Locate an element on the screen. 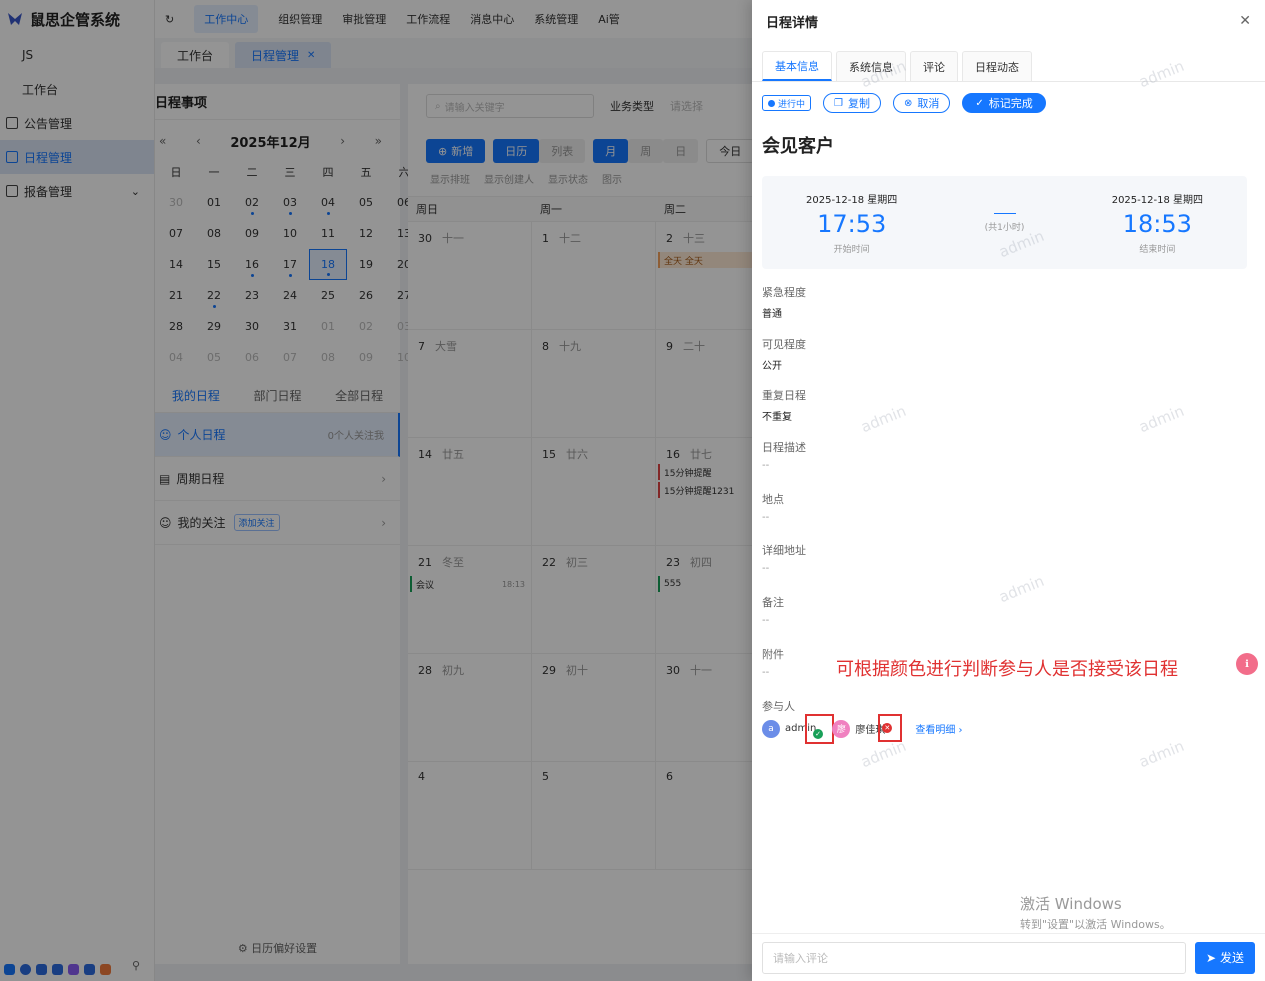  send-button: ➤ 发送 is located at coordinates (1225, 957).